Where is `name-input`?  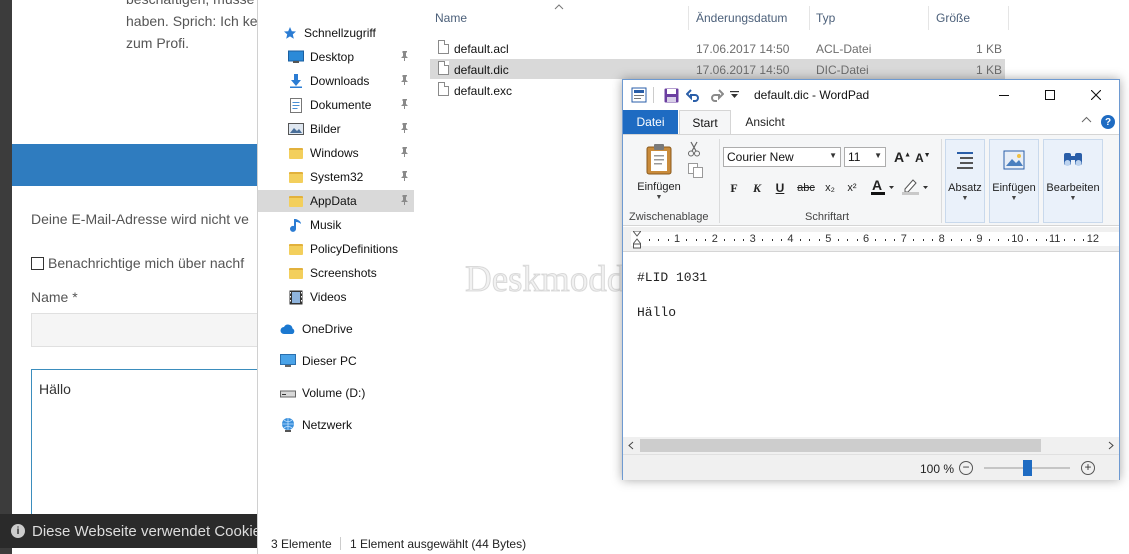
name-input is located at coordinates (145, 330).